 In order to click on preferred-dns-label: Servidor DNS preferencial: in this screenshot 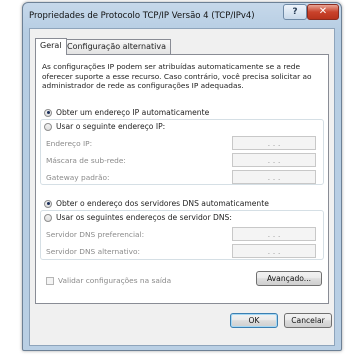, I will do `click(95, 234)`.